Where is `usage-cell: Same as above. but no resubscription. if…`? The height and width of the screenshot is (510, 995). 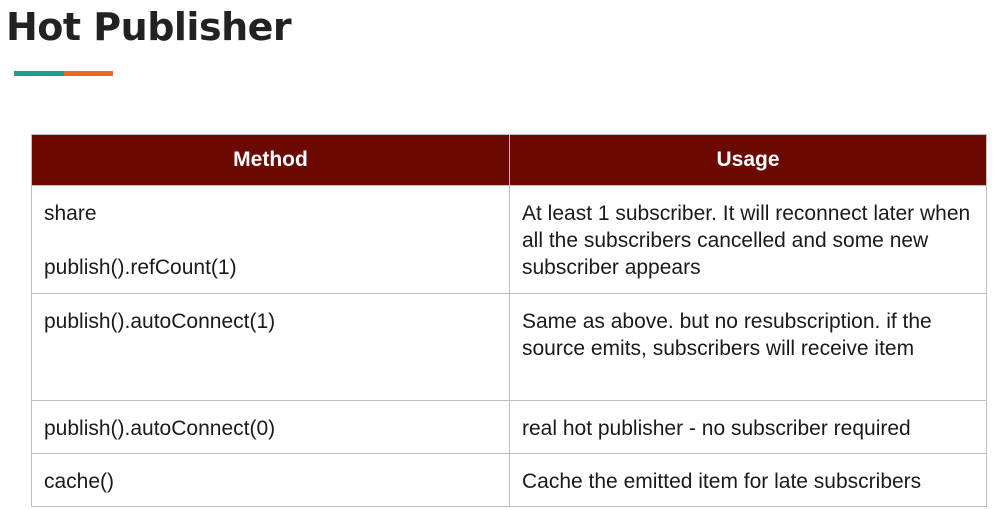 usage-cell: Same as above. but no resubscription. if… is located at coordinates (748, 347).